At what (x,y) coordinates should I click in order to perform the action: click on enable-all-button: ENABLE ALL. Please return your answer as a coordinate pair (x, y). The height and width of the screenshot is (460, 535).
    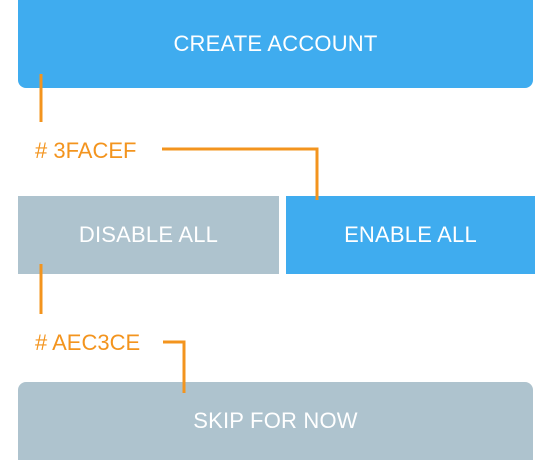
    Looking at the image, I should click on (410, 235).